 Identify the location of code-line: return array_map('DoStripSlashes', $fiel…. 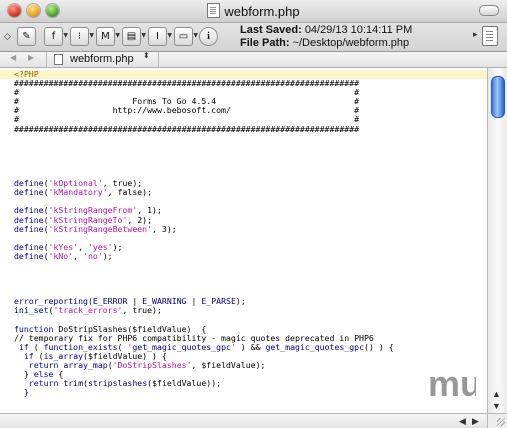
(250, 365).